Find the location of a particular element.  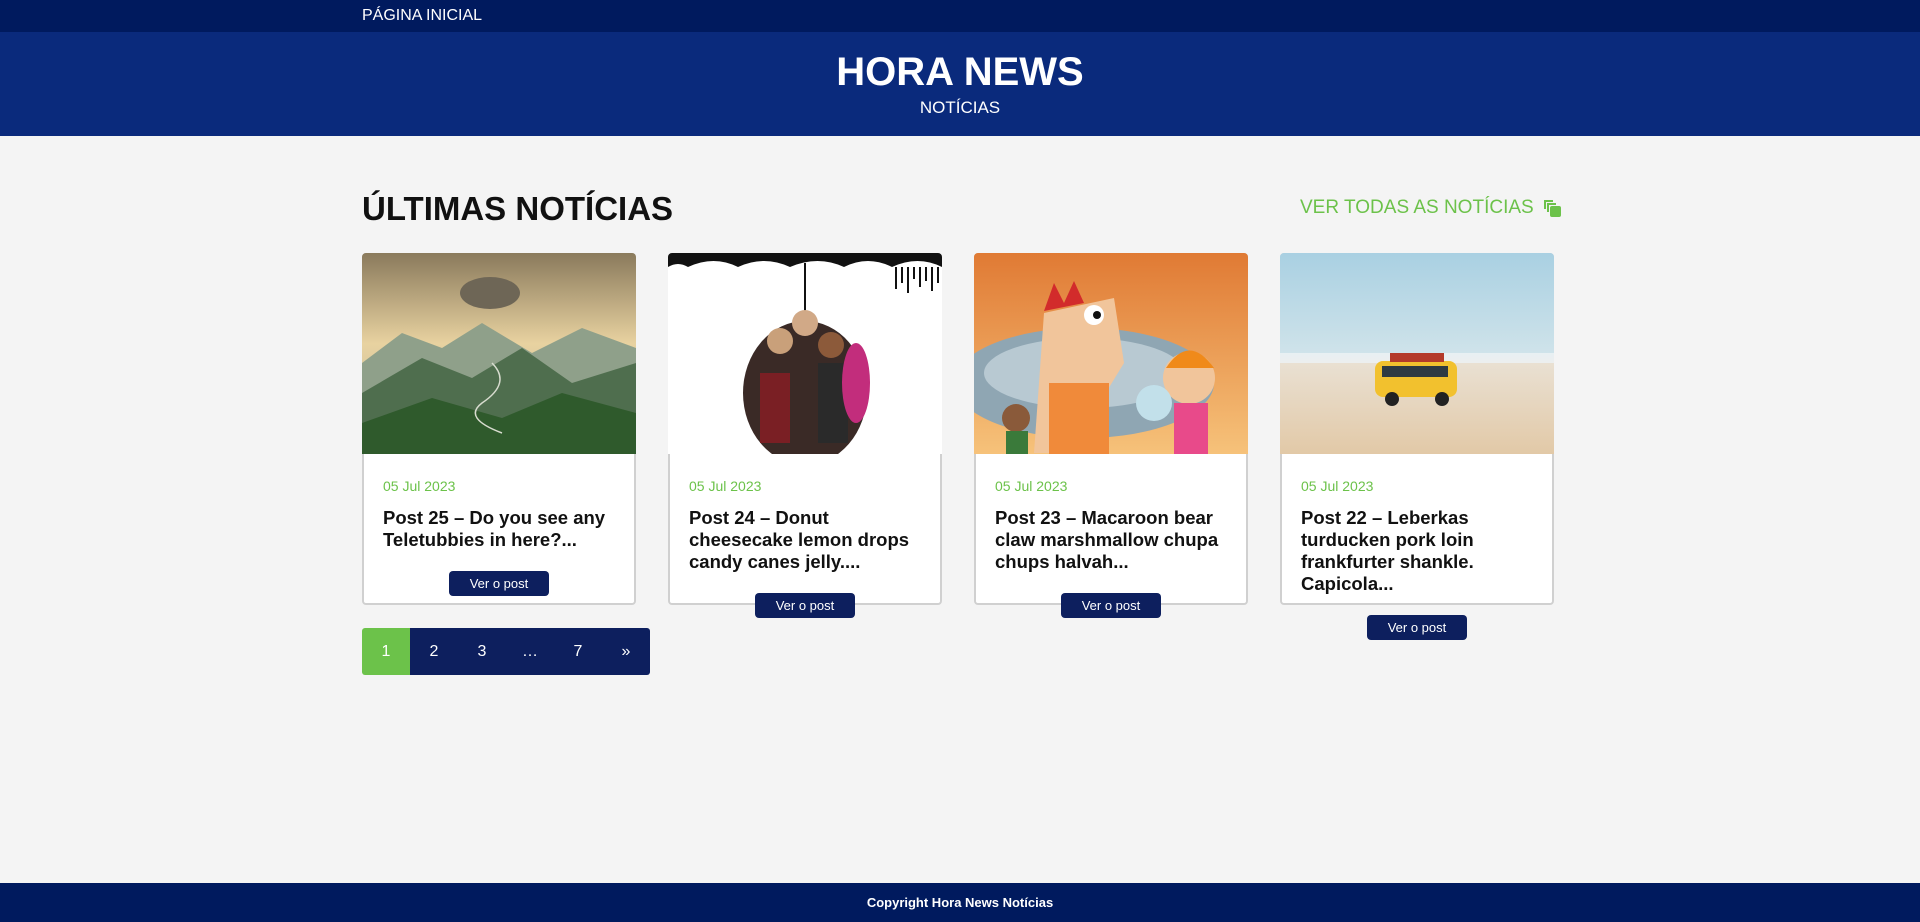

post-thumbnail-mountains is located at coordinates (499, 353).